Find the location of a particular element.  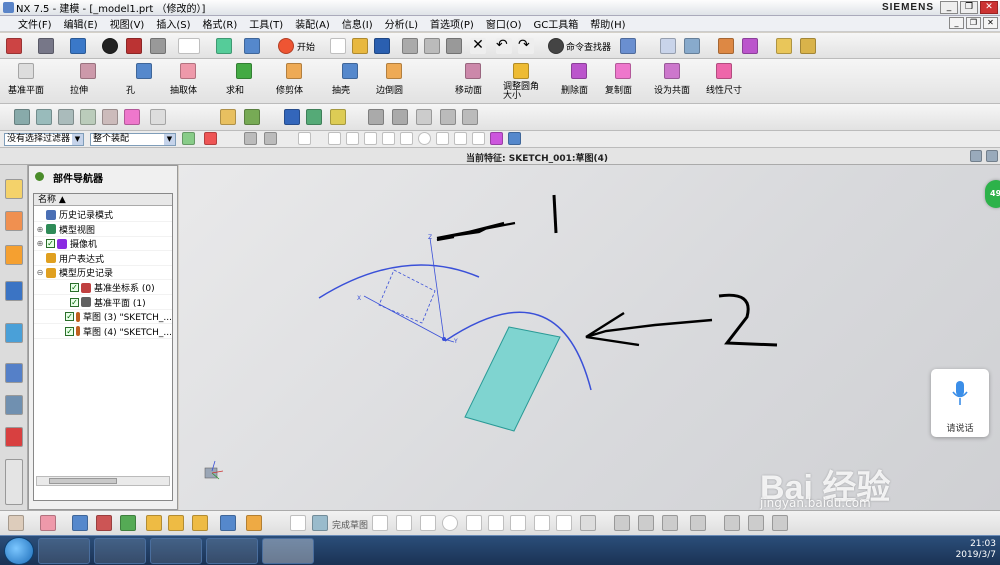

select-all-icon is located at coordinates (210, 138).